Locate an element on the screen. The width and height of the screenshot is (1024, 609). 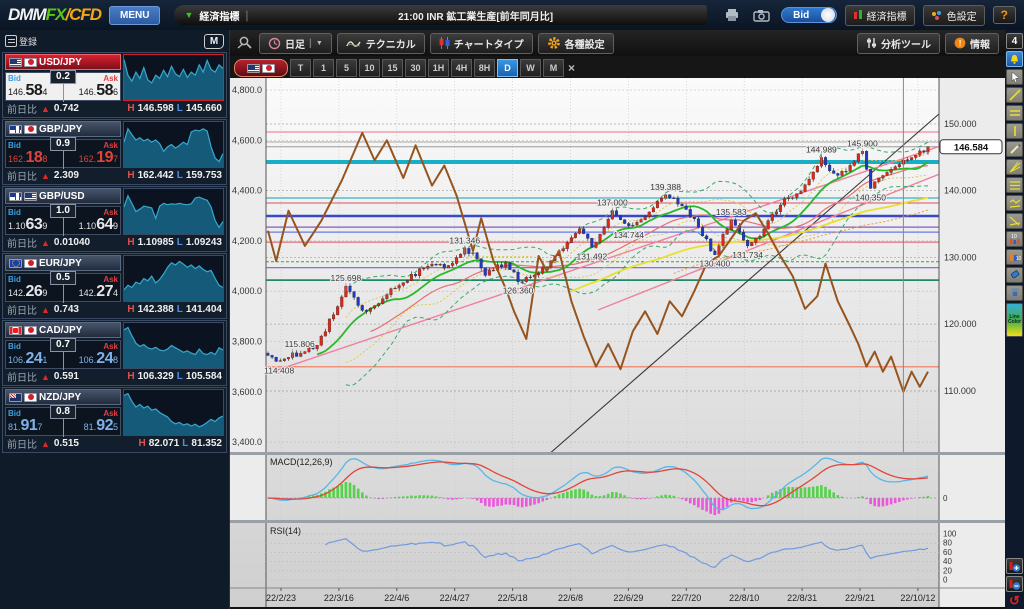
quote-box: Bid Ask 0.7 106.241 106.248 is located at coordinates (63, 354).